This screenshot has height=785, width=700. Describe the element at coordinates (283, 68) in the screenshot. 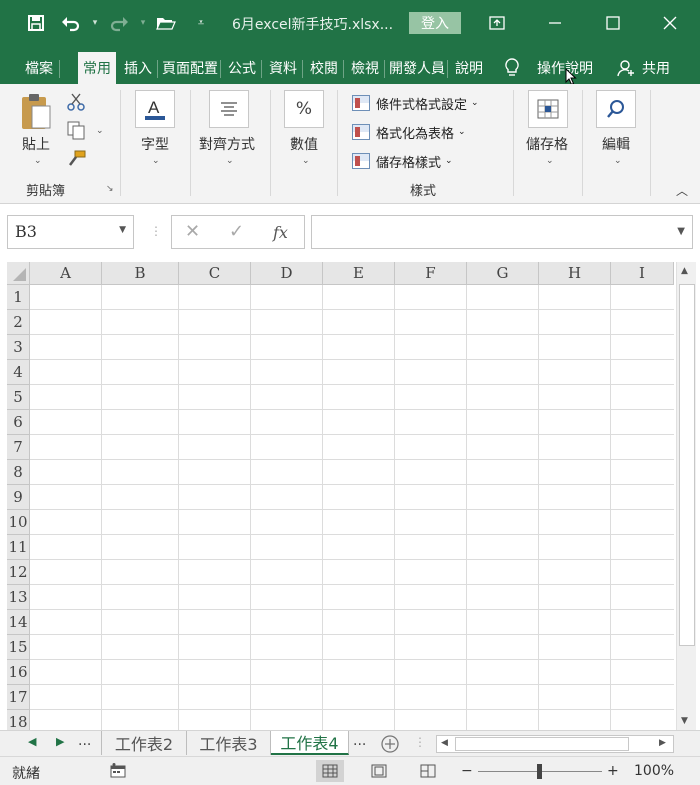

I see `tab-data: 資料` at that location.